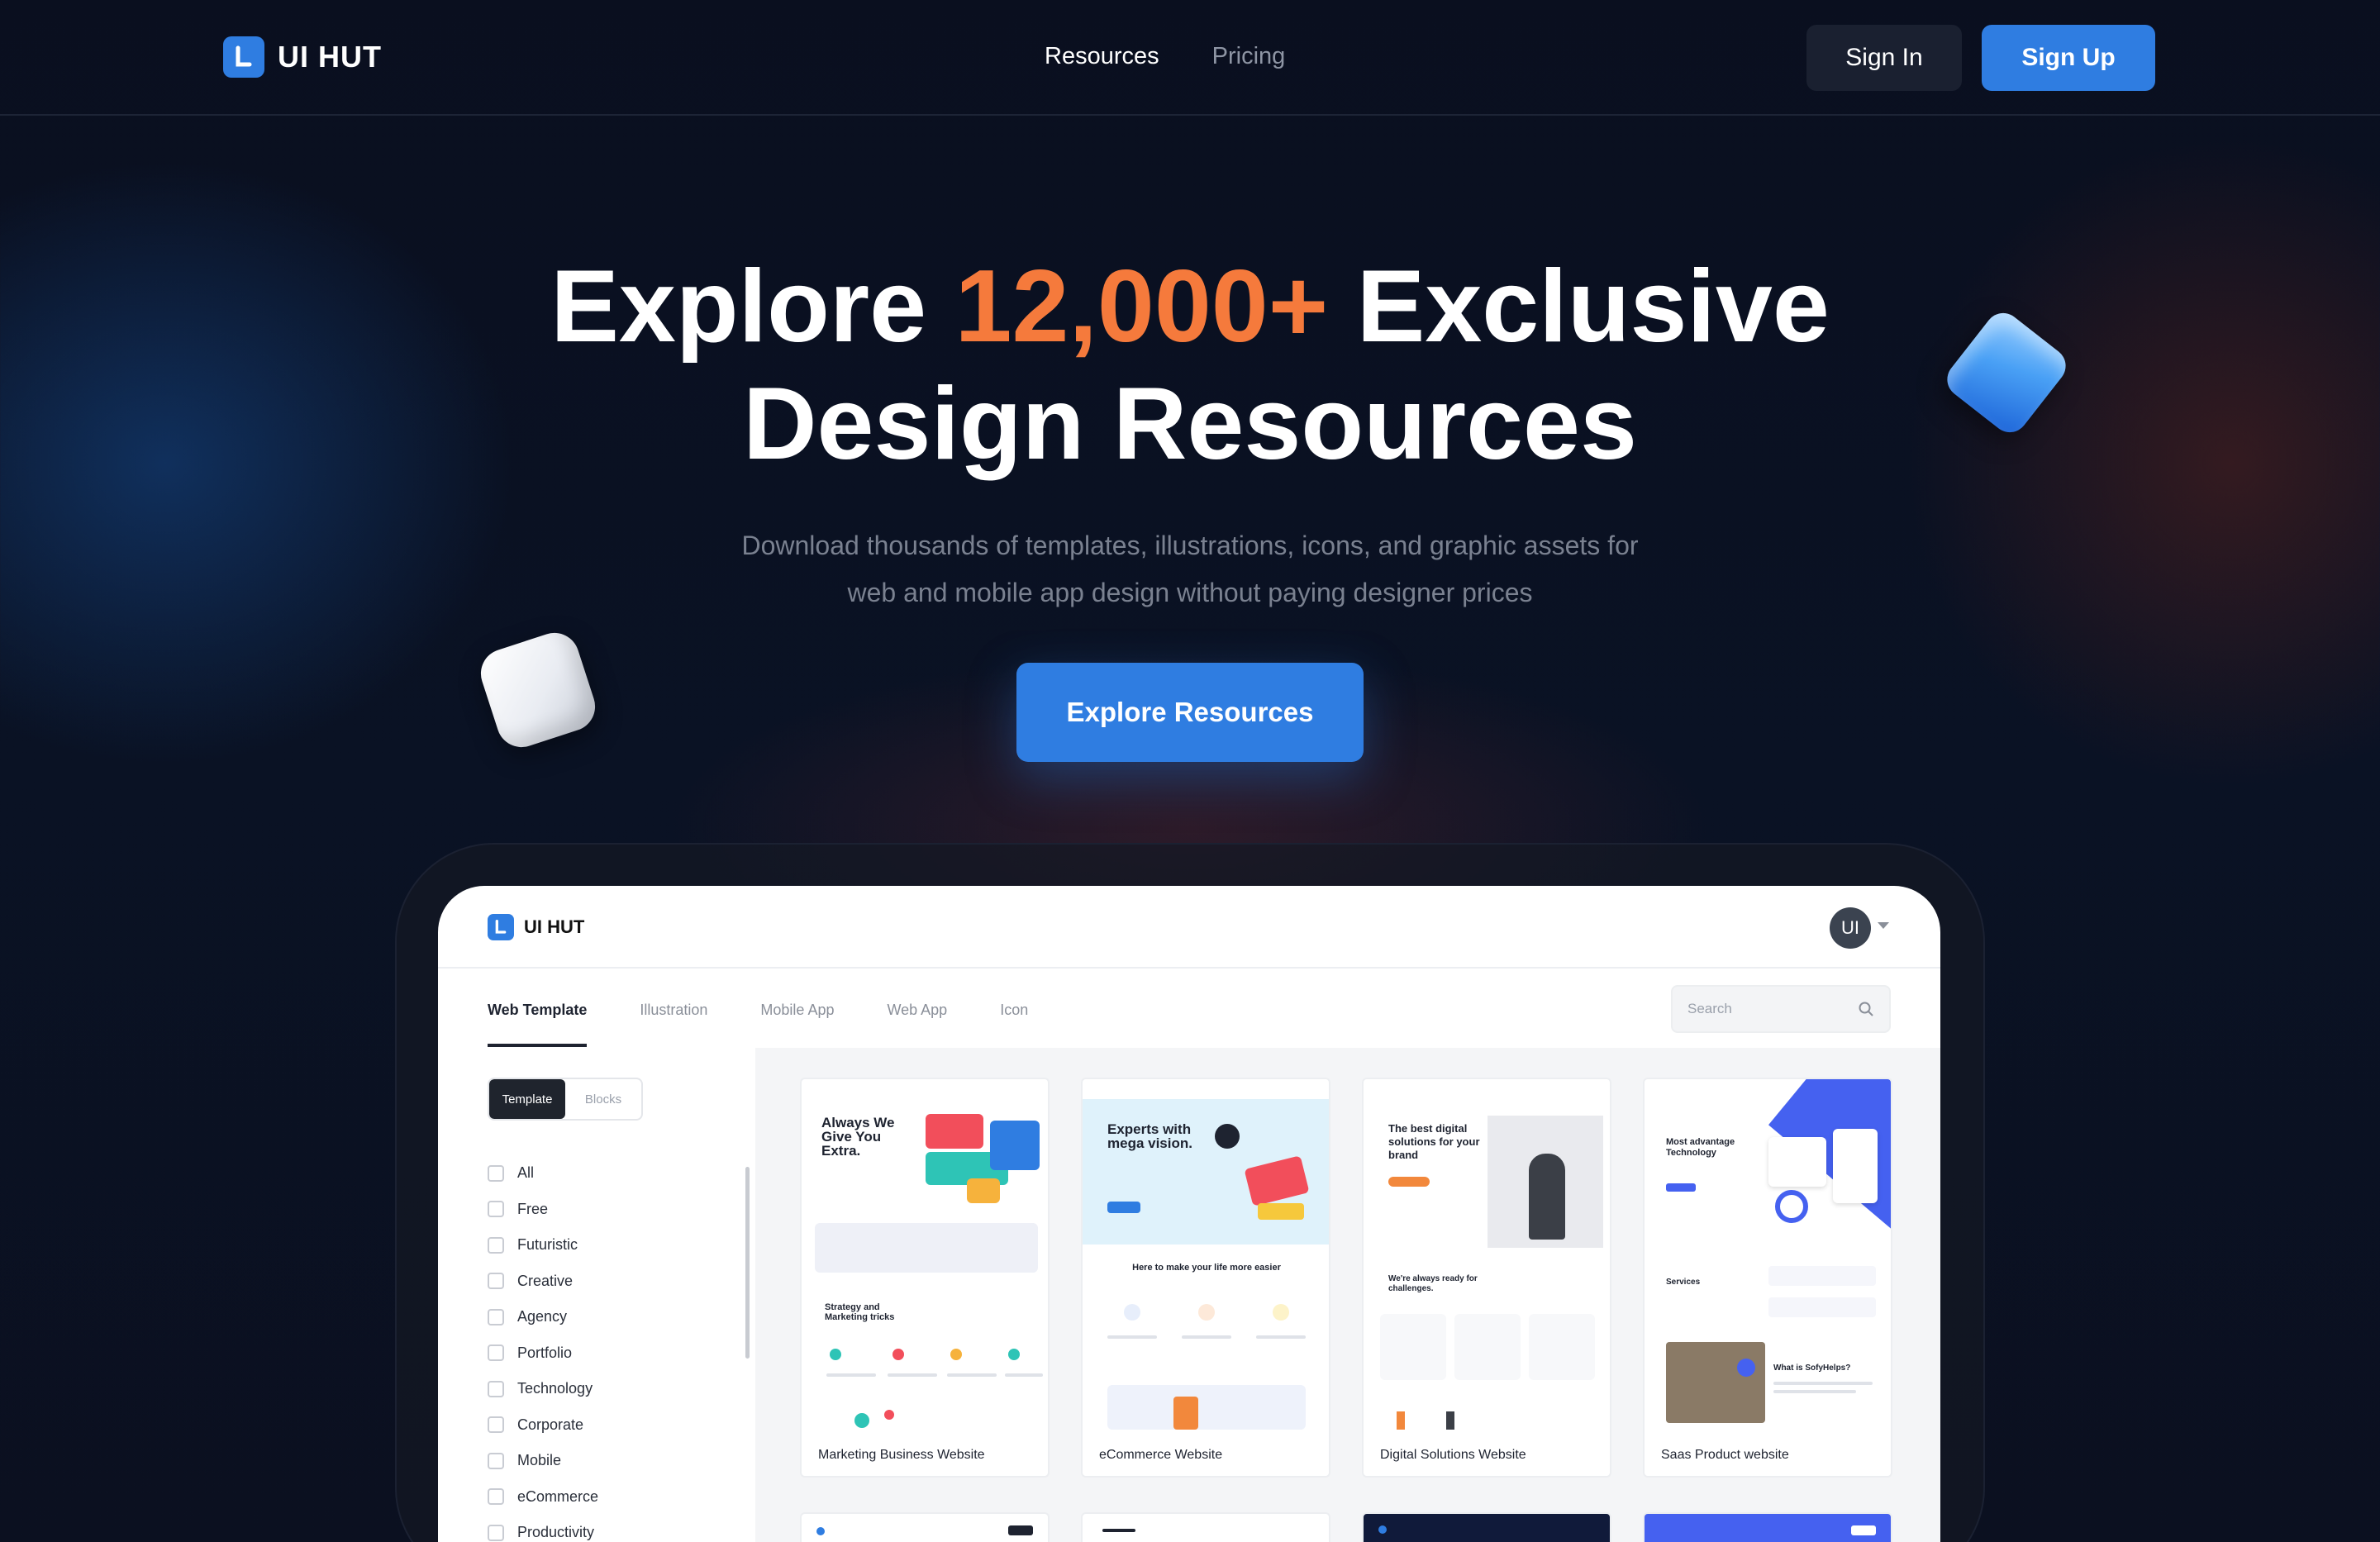 The height and width of the screenshot is (1542, 2380). Describe the element at coordinates (797, 1024) in the screenshot. I see `tab-mobile-app: Mobile App` at that location.